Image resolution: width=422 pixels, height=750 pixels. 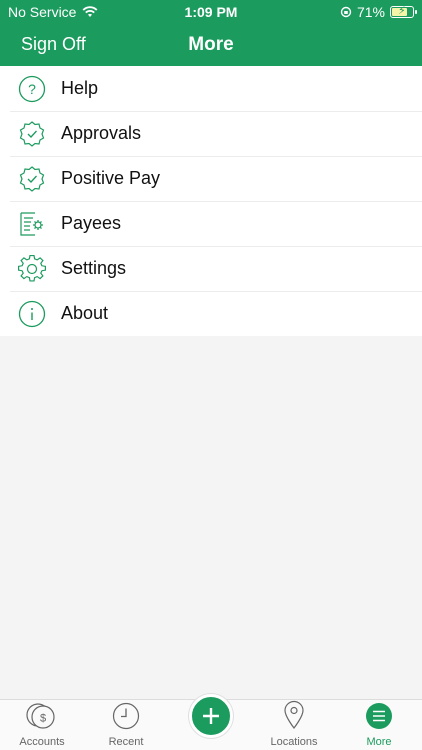 I want to click on menu-item-label: Settings, so click(x=94, y=268).